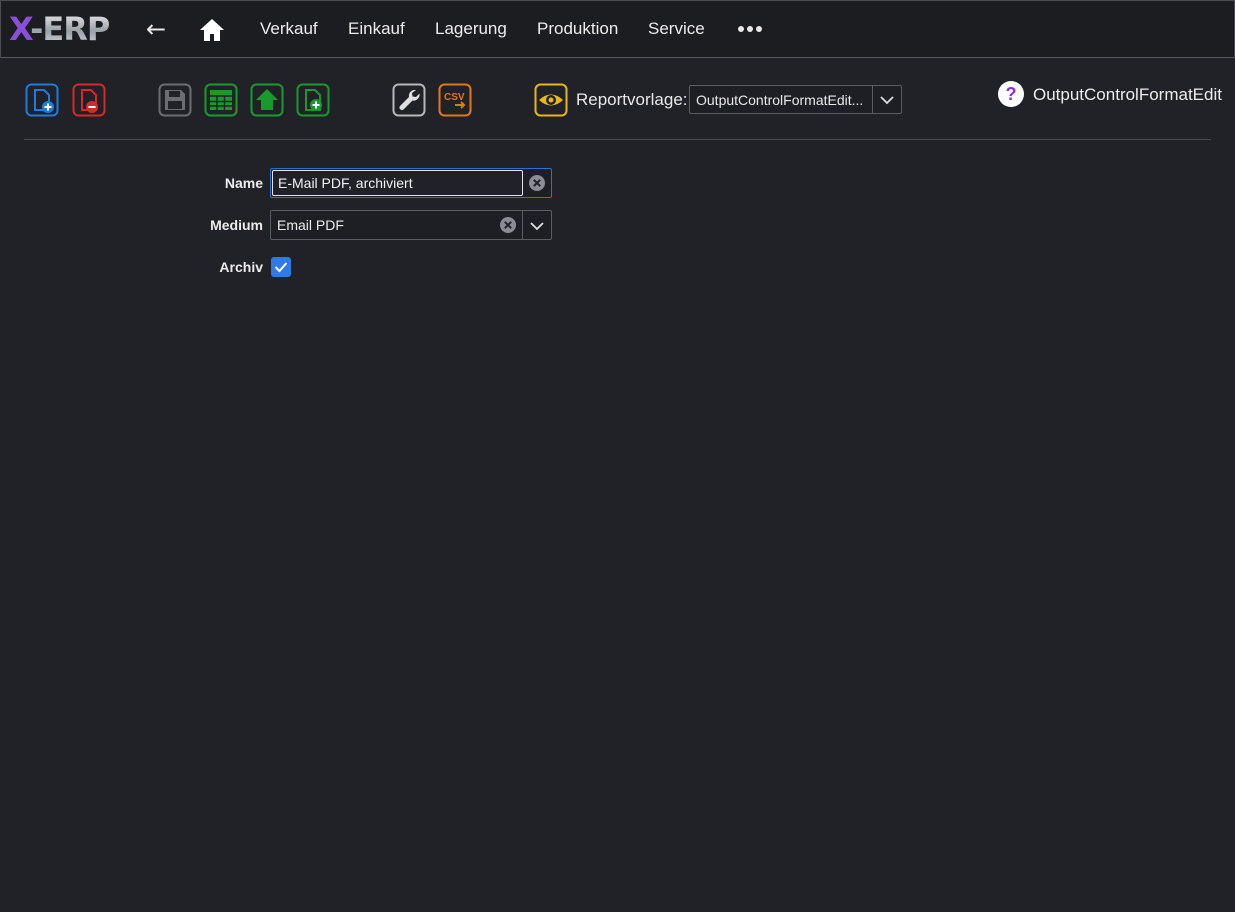  Describe the element at coordinates (577, 29) in the screenshot. I see `nav-item-produktion: Produktion` at that location.